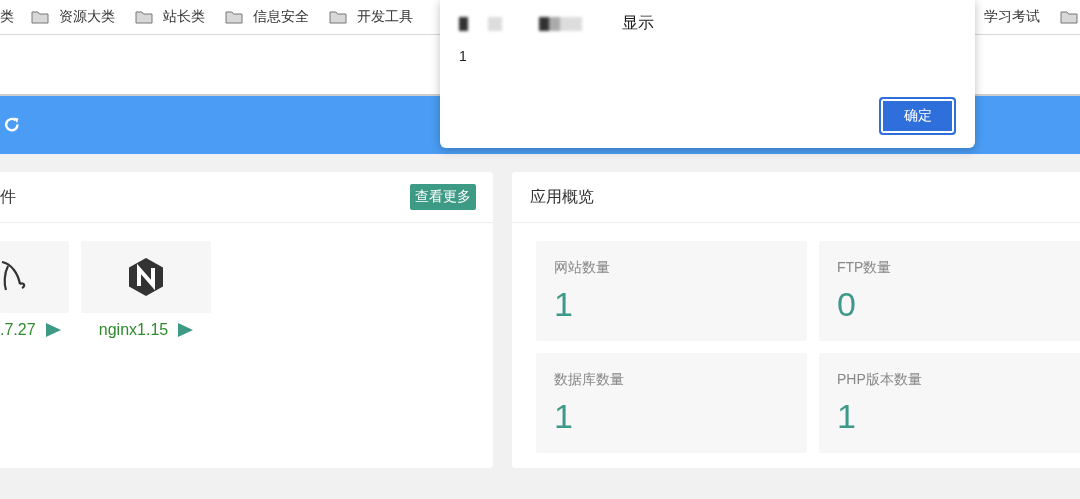  I want to click on stat-value: 0, so click(847, 304).